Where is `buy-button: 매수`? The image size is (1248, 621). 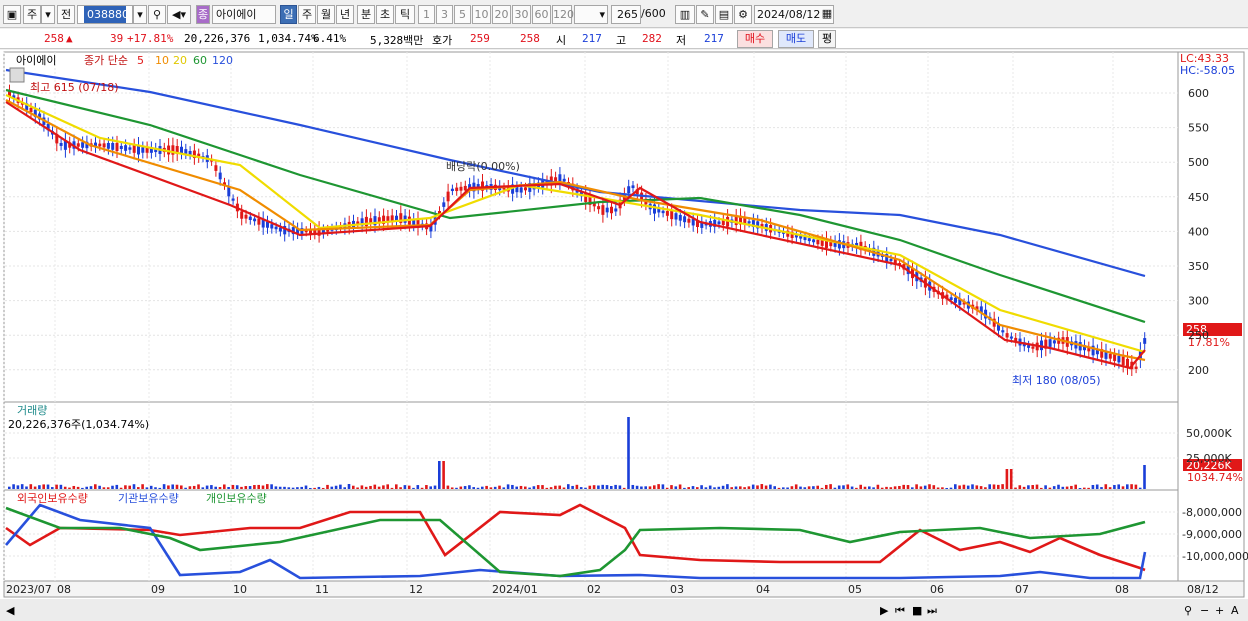 buy-button: 매수 is located at coordinates (755, 39).